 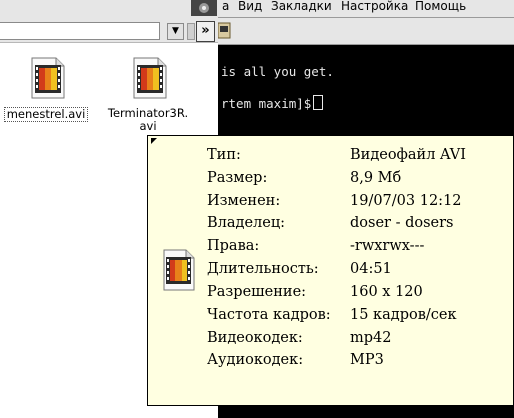 I want to click on property-value: Видеофайл AVI, so click(x=408, y=155).